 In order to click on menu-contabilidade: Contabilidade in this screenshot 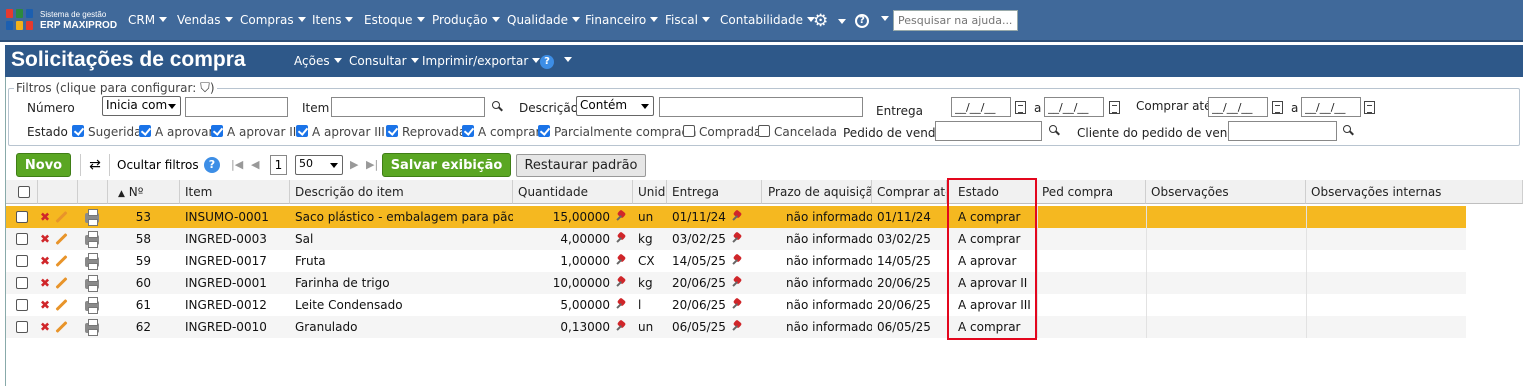, I will do `click(767, 20)`.